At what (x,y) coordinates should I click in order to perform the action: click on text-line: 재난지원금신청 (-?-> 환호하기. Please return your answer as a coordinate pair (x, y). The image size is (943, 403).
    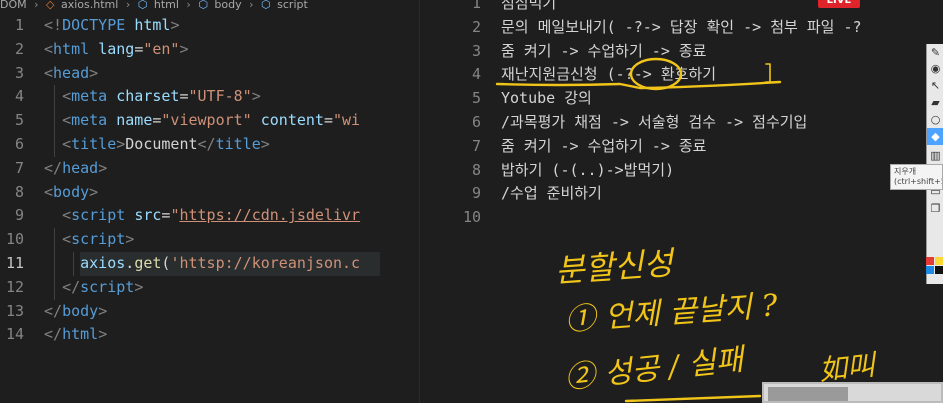
    Looking at the image, I should click on (608, 75).